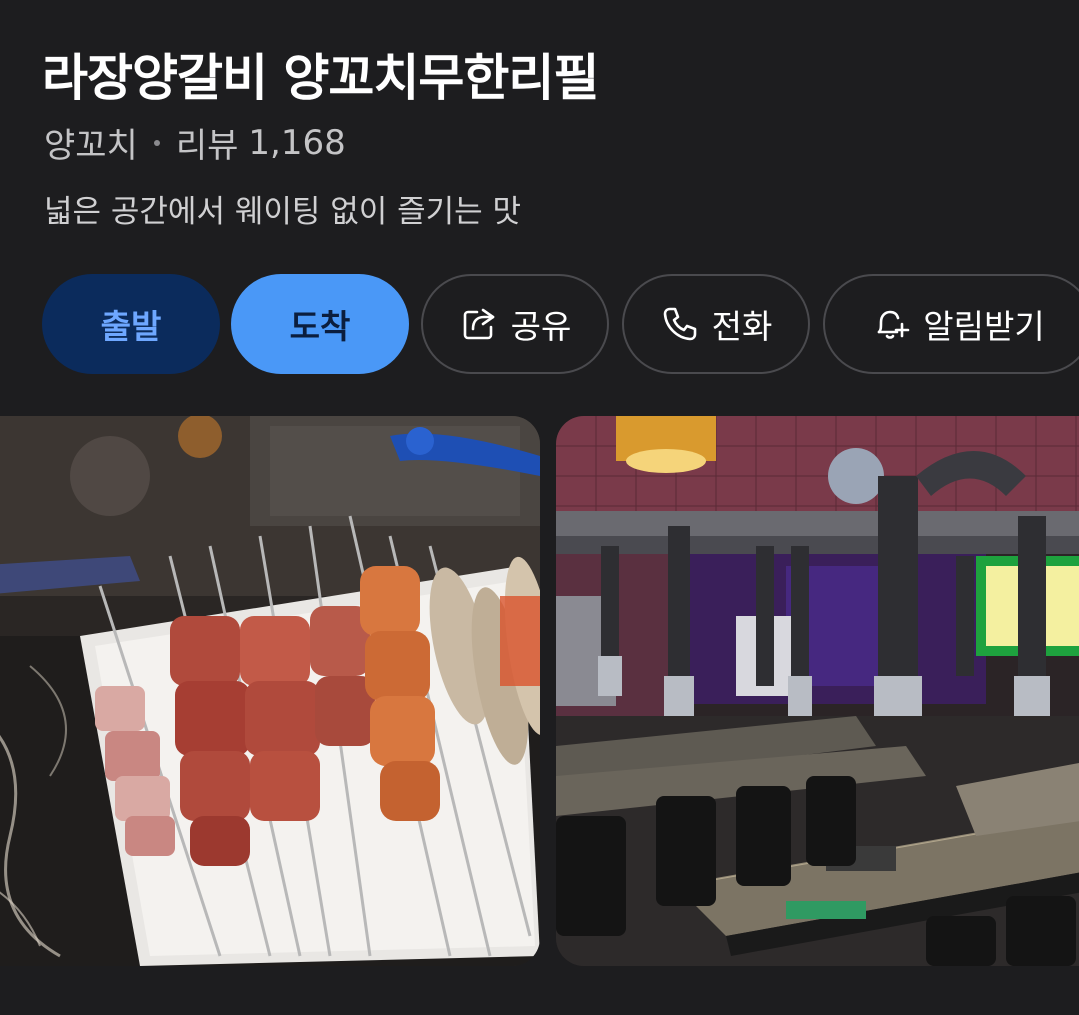 The image size is (1079, 1015). What do you see at coordinates (296, 143) in the screenshot?
I see `review-count: 1,168` at bounding box center [296, 143].